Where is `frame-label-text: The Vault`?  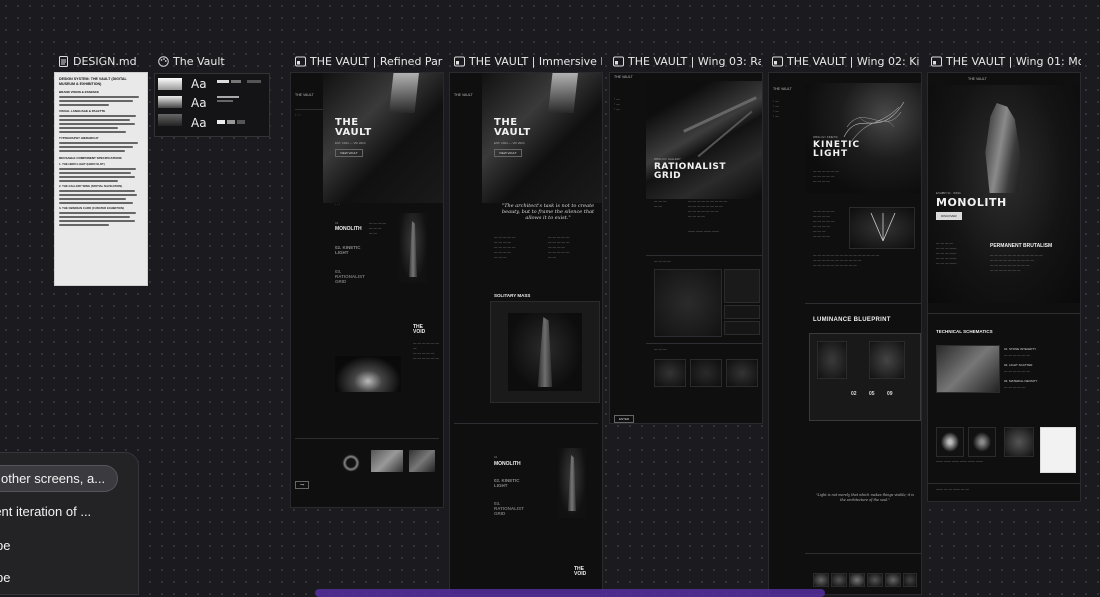
frame-label-text: The Vault is located at coordinates (199, 61).